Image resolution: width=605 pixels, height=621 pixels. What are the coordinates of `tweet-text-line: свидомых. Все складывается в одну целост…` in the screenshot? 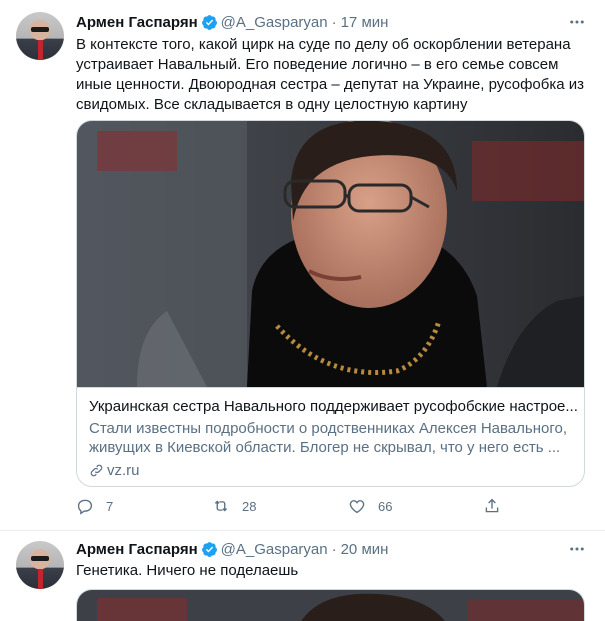 It's located at (272, 104).